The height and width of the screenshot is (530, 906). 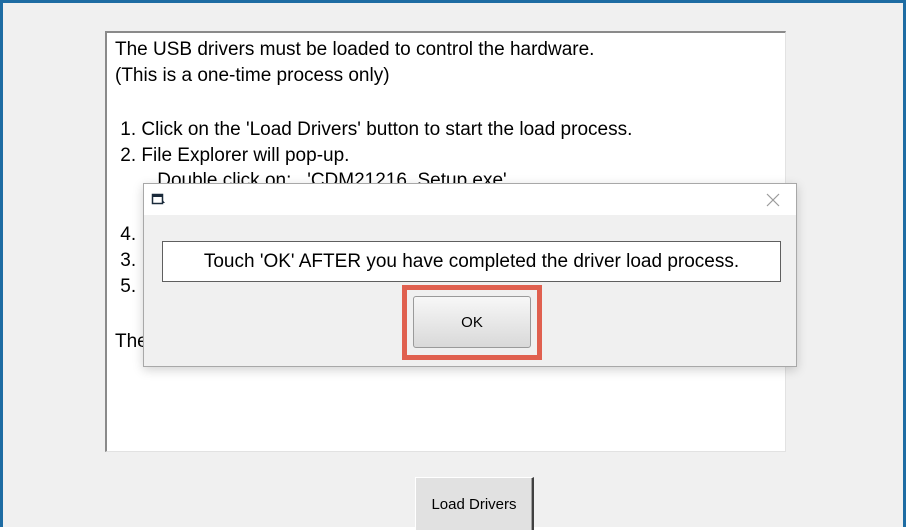 I want to click on ok-button: OK, so click(x=472, y=322).